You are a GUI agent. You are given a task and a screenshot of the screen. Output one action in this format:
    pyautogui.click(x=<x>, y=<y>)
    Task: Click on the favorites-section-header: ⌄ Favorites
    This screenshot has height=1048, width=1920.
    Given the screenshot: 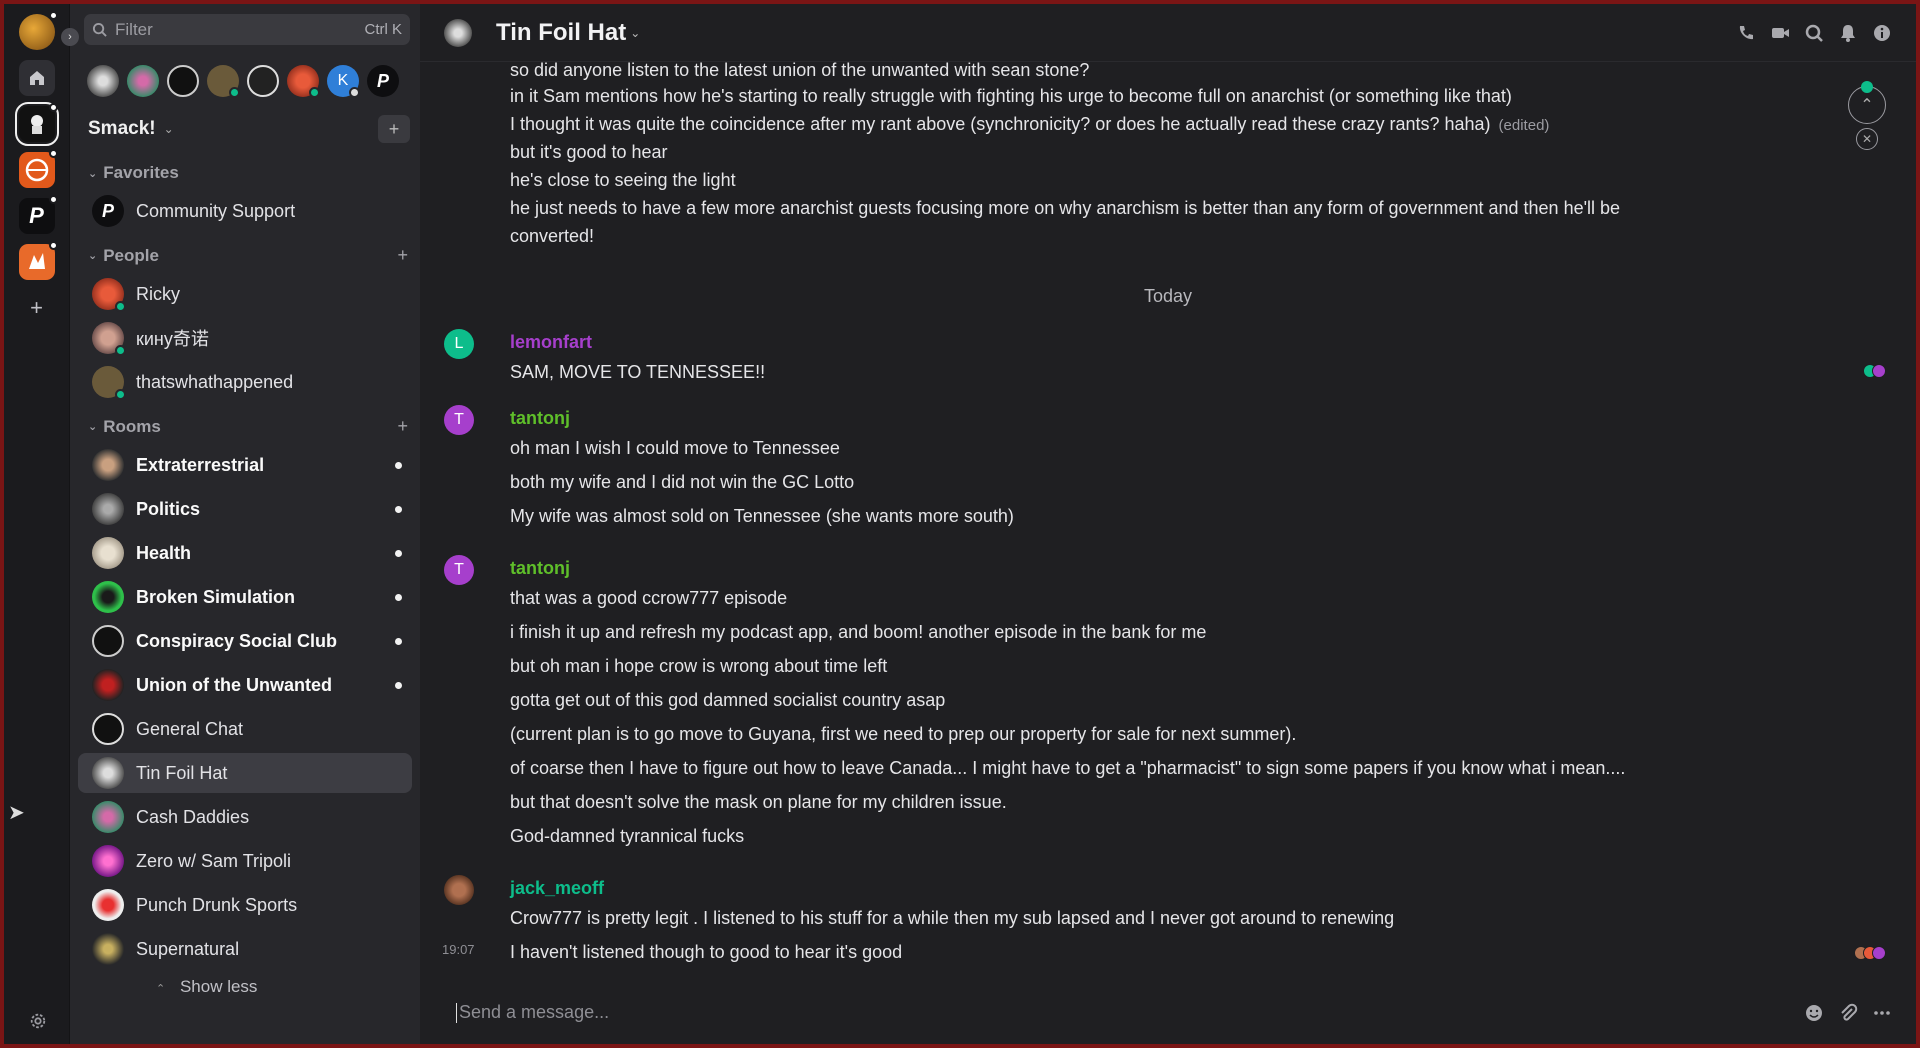 What is the action you would take?
    pyautogui.click(x=245, y=170)
    